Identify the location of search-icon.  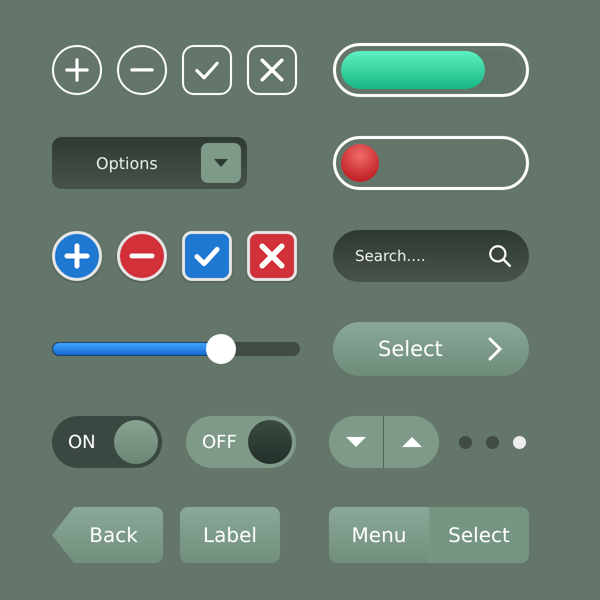
(500, 256).